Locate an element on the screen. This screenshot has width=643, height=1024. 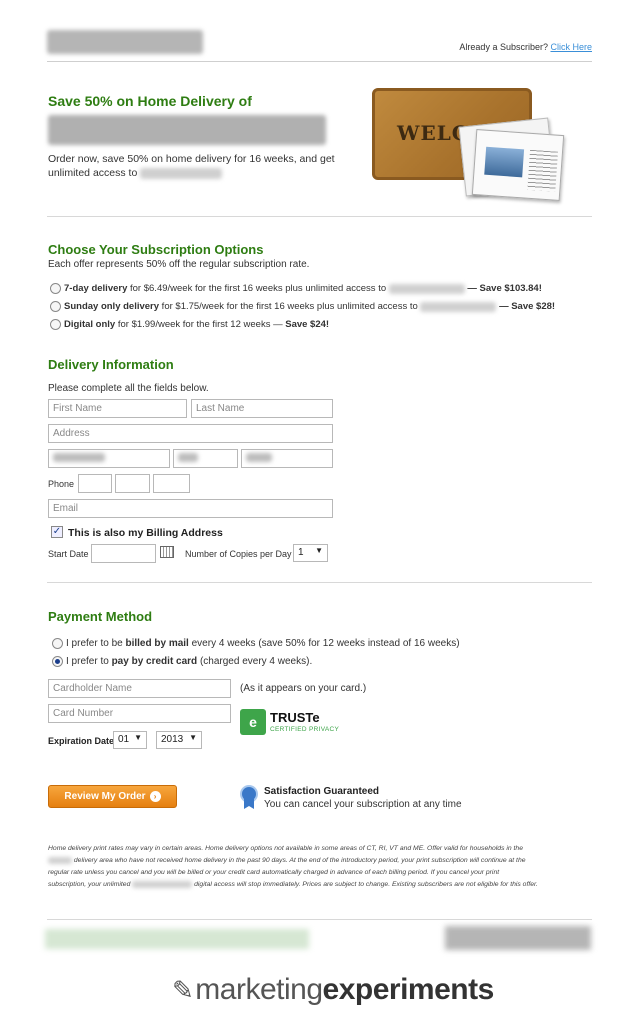
redacted-footer-logo is located at coordinates (518, 938).